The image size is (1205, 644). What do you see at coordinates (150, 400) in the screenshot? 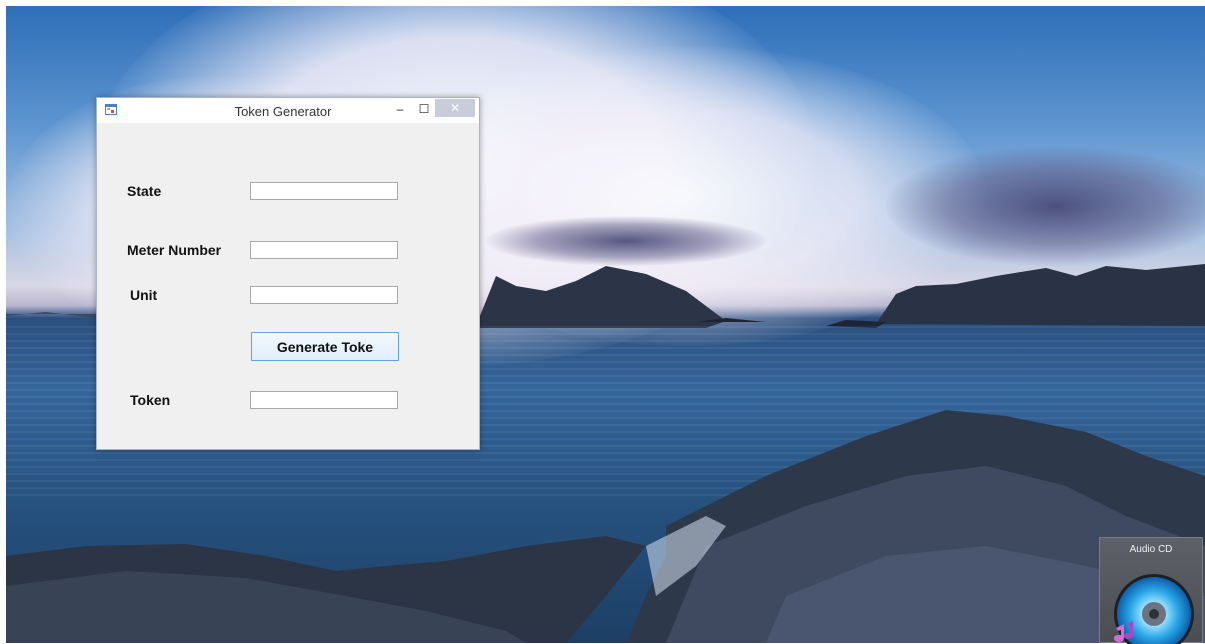
I see `token-label: Token` at bounding box center [150, 400].